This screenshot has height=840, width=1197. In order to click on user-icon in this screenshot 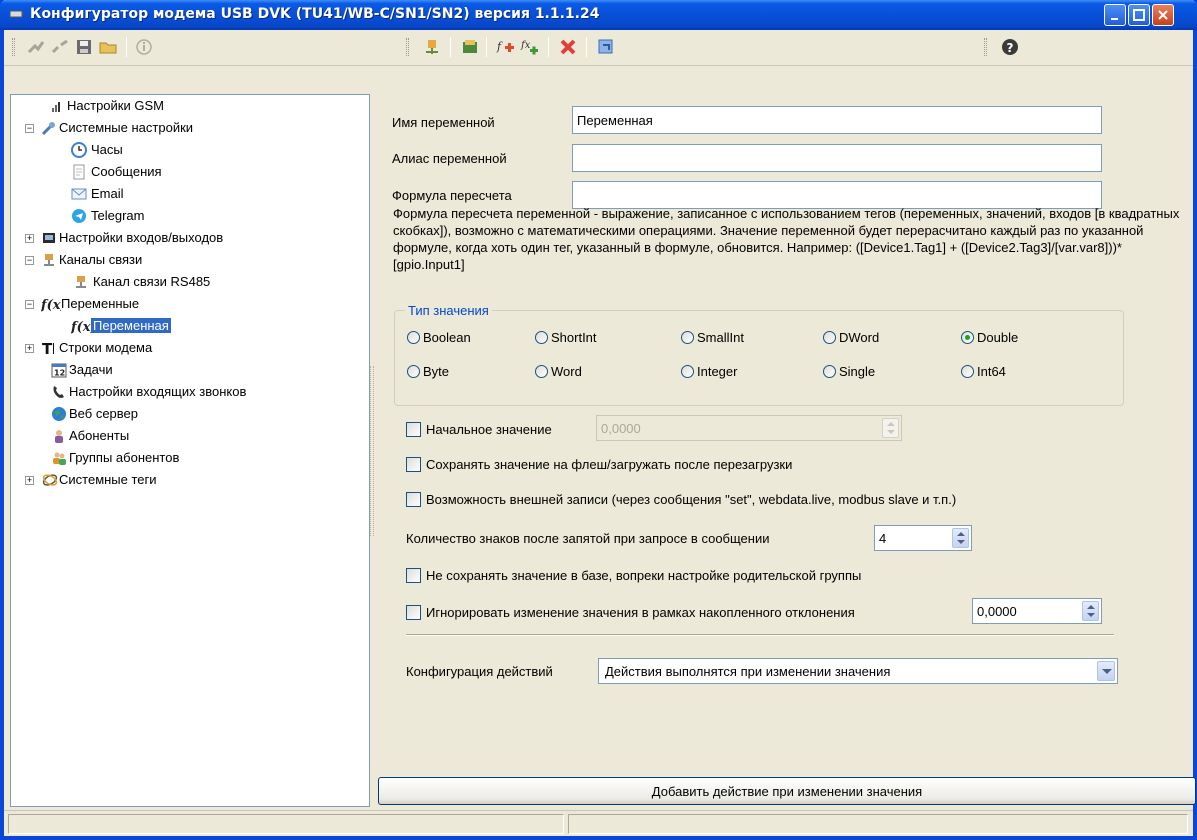, I will do `click(59, 436)`.